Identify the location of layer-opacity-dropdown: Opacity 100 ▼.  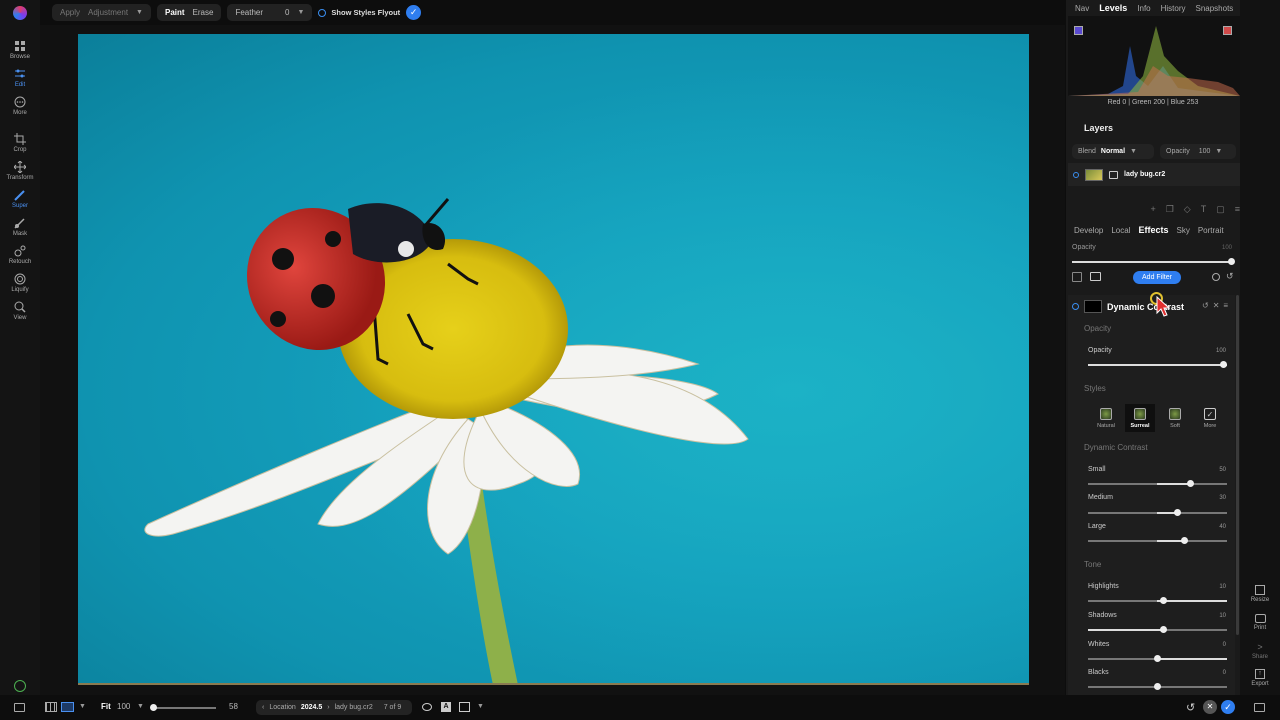
(1198, 151).